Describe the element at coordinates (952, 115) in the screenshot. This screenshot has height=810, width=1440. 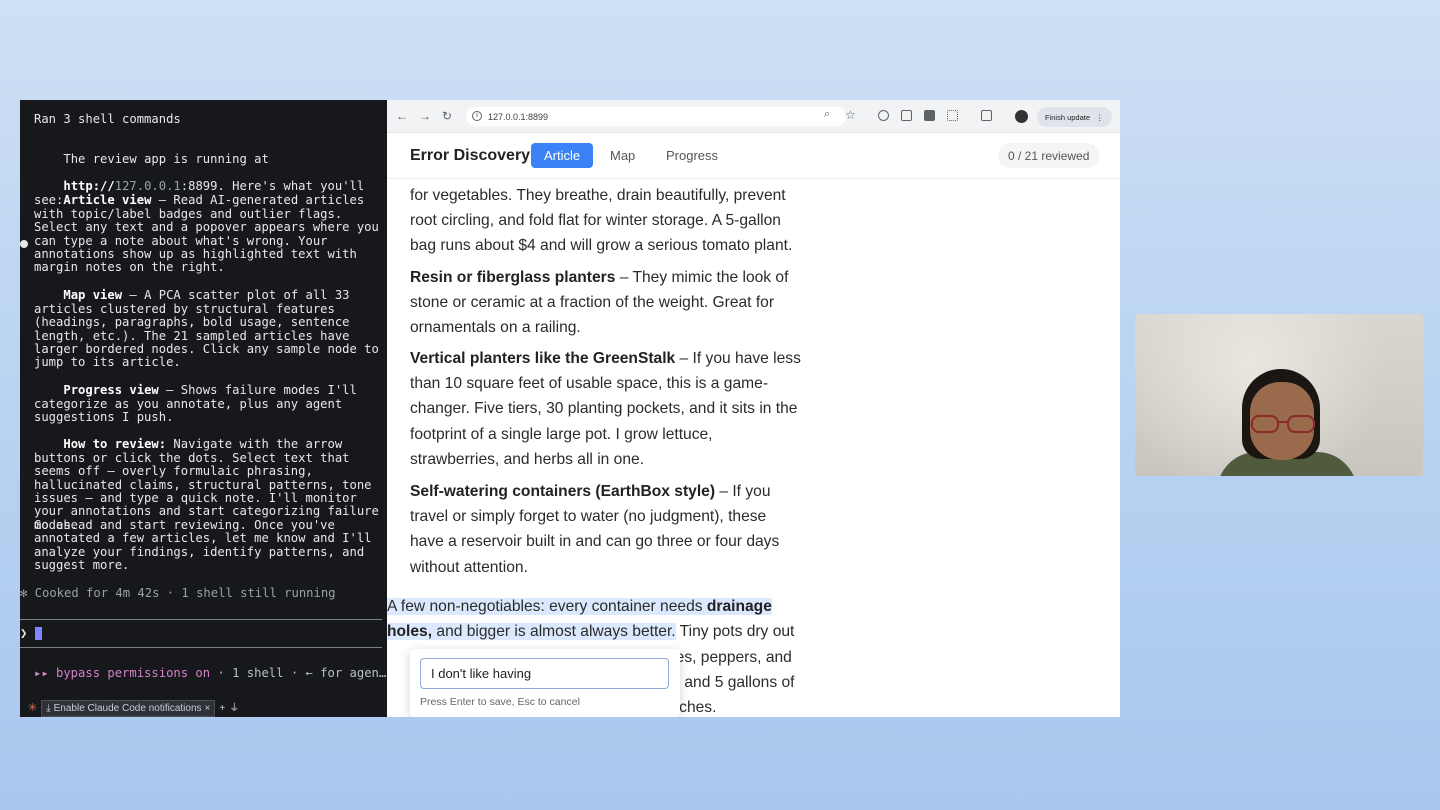
I see `puzzle-icon` at that location.